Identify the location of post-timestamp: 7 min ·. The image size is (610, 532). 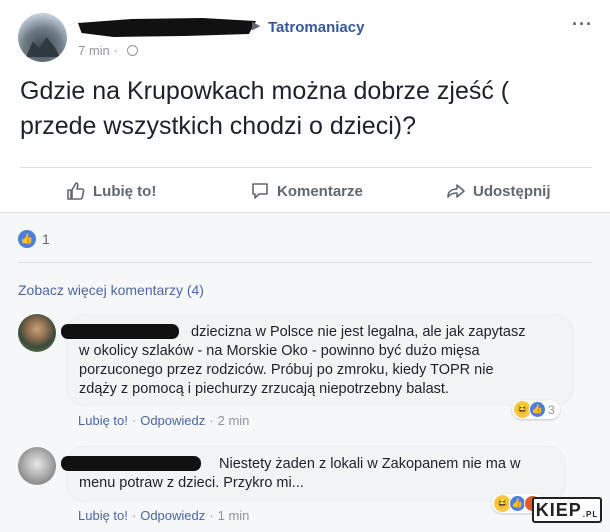
(98, 50).